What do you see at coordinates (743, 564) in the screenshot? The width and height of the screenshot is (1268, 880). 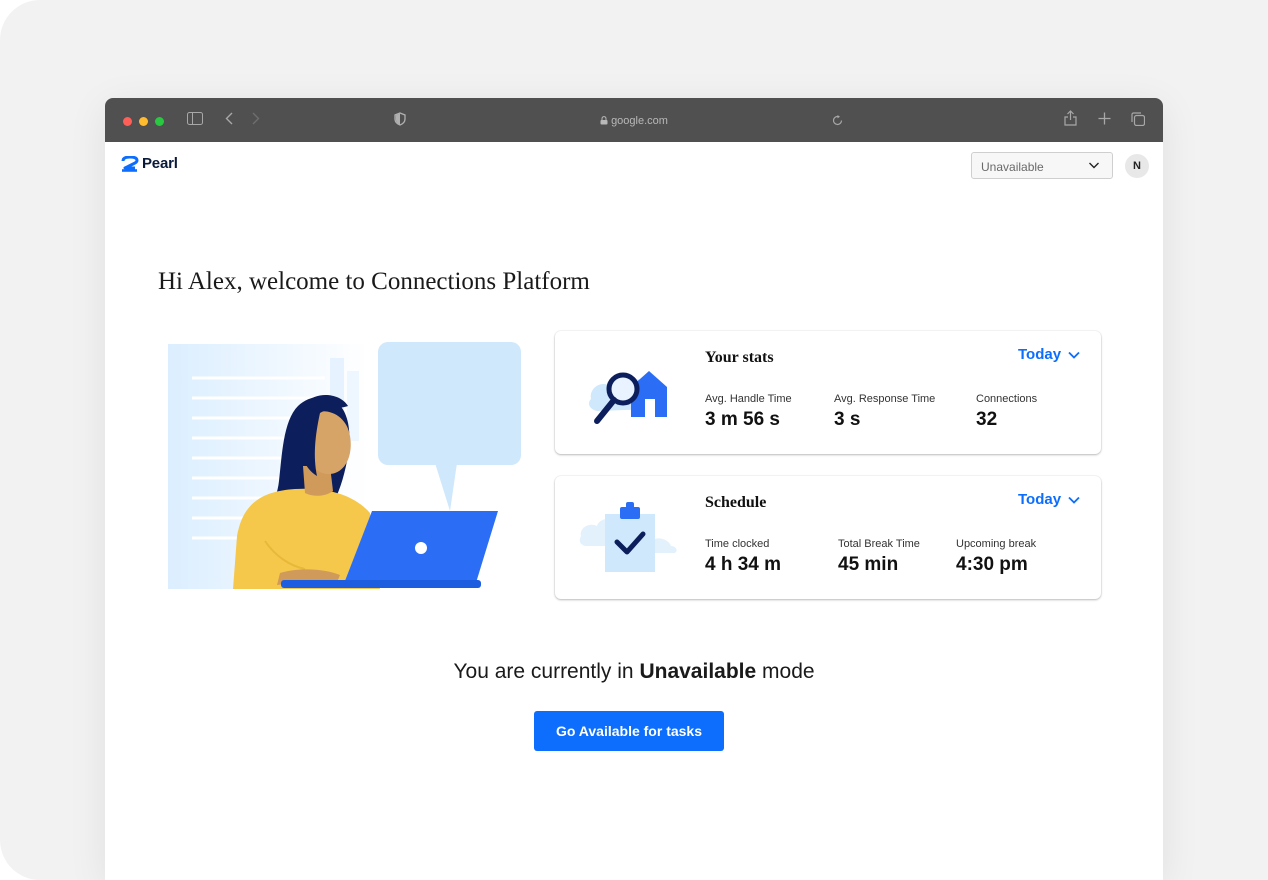 I see `stat-value: 4 h 34 m` at bounding box center [743, 564].